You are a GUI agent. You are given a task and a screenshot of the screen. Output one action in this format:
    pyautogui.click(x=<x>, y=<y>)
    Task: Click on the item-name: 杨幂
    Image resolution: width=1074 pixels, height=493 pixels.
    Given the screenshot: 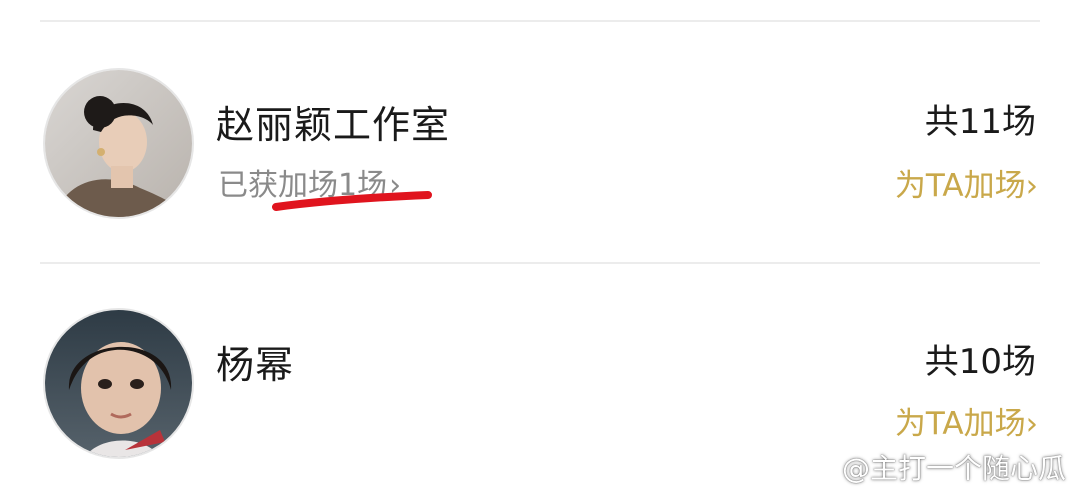 What is the action you would take?
    pyautogui.click(x=255, y=365)
    